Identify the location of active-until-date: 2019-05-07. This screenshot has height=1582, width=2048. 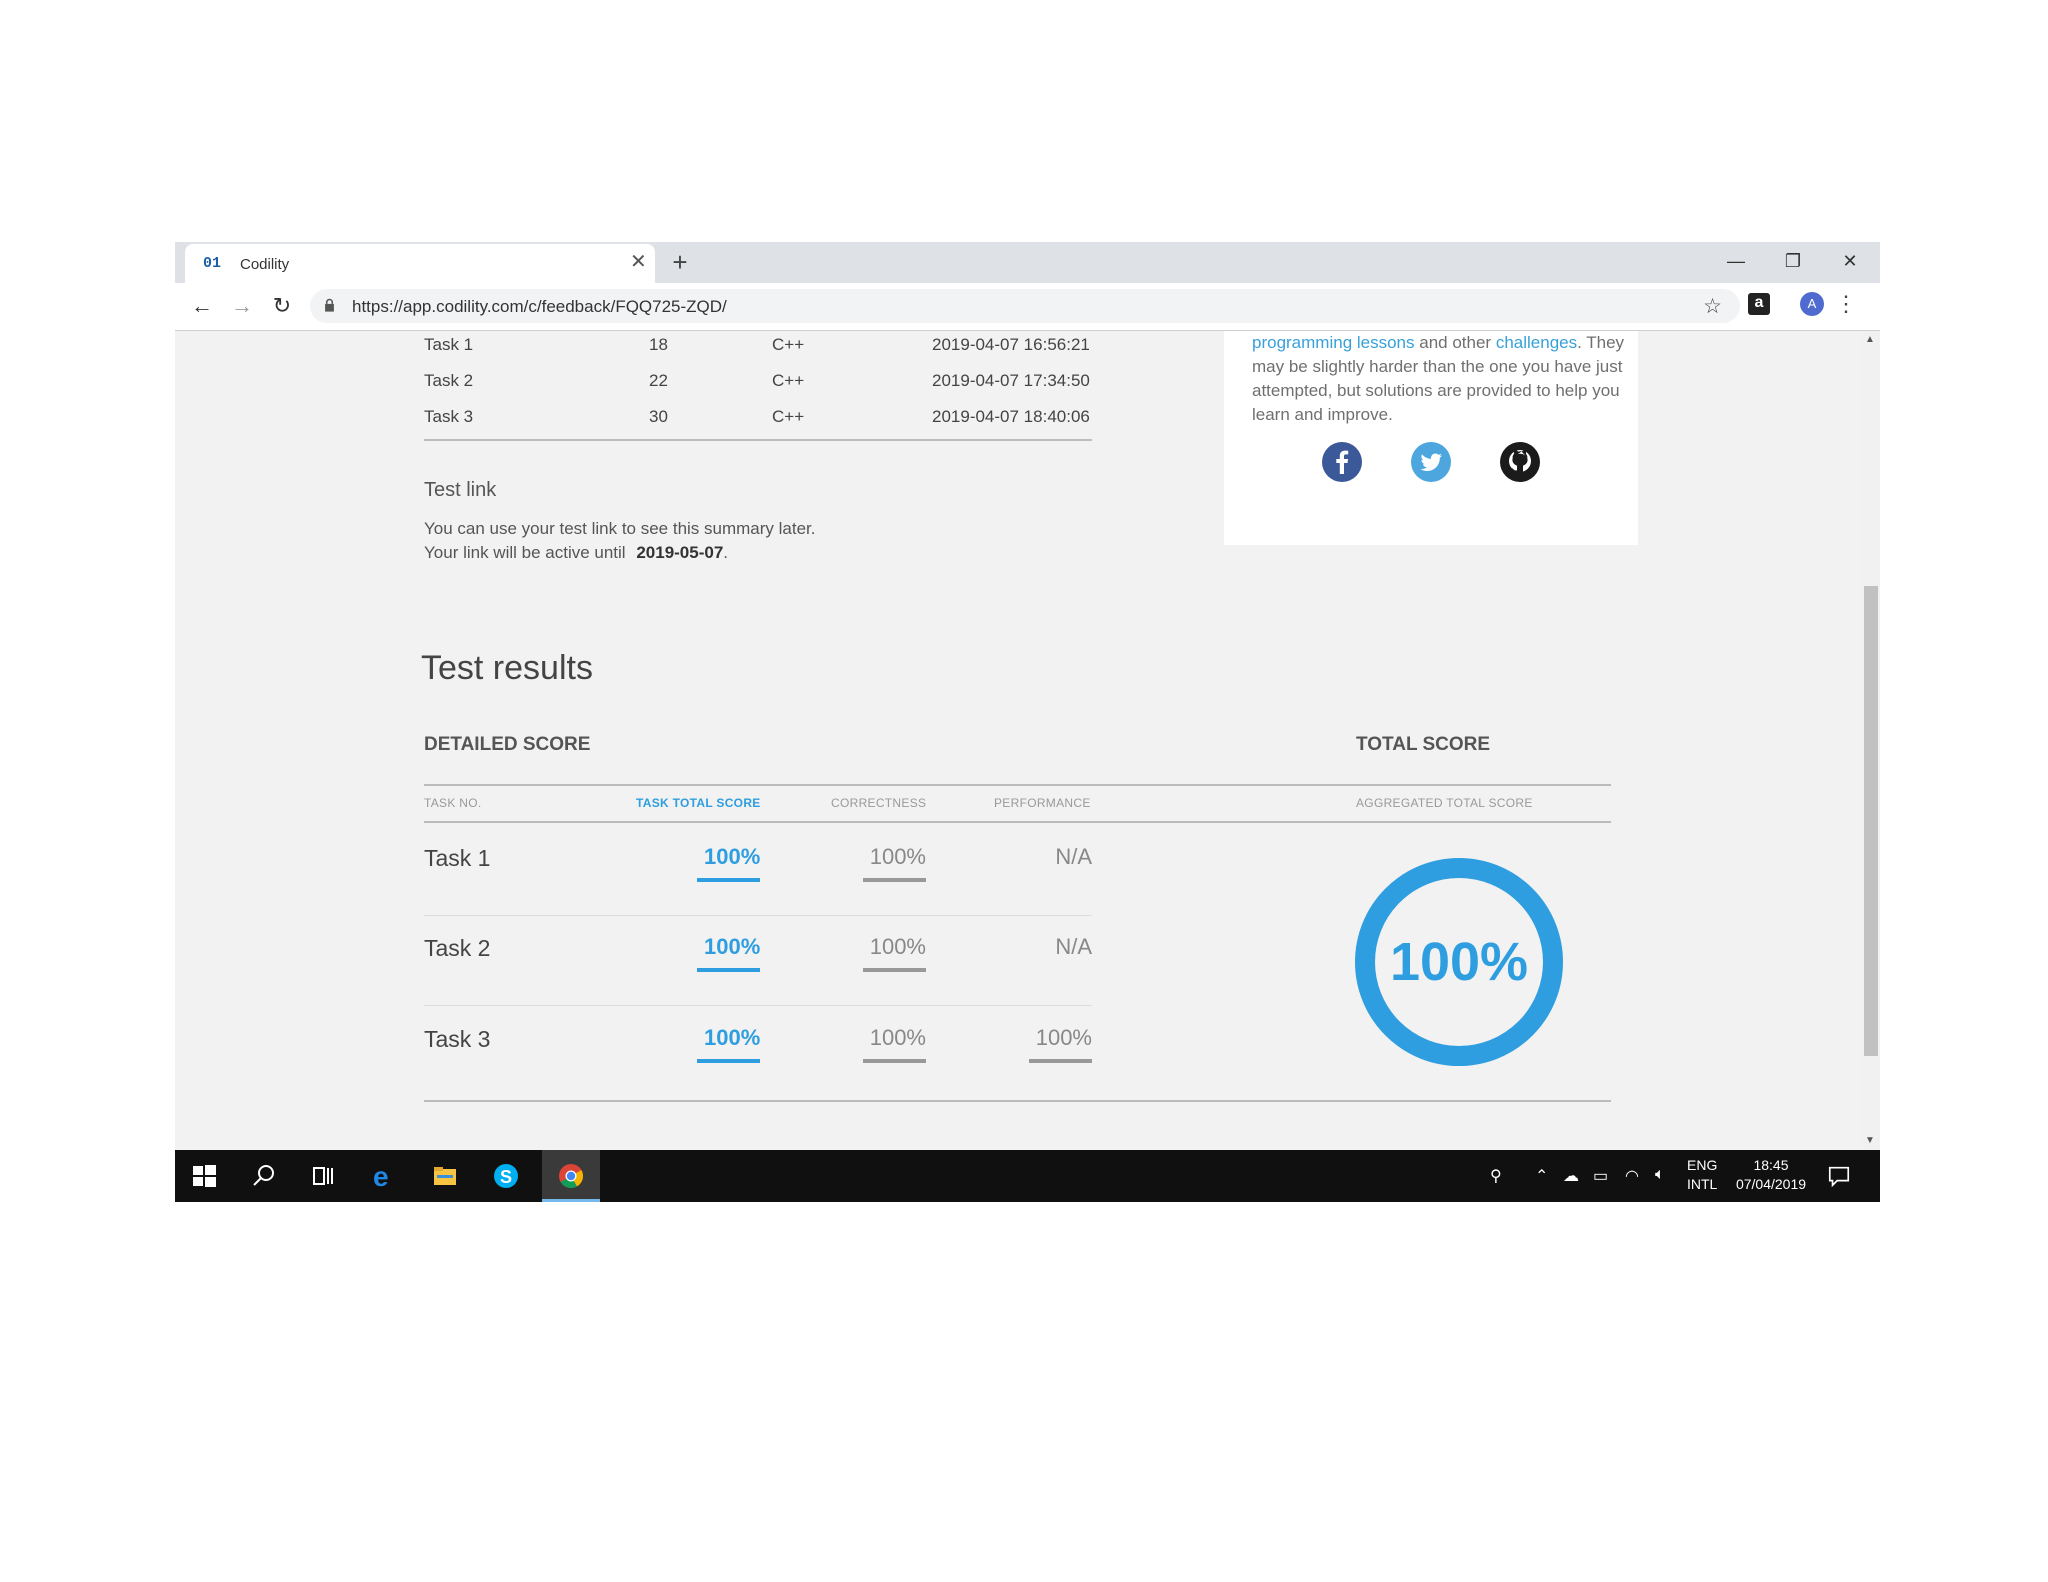
(680, 552).